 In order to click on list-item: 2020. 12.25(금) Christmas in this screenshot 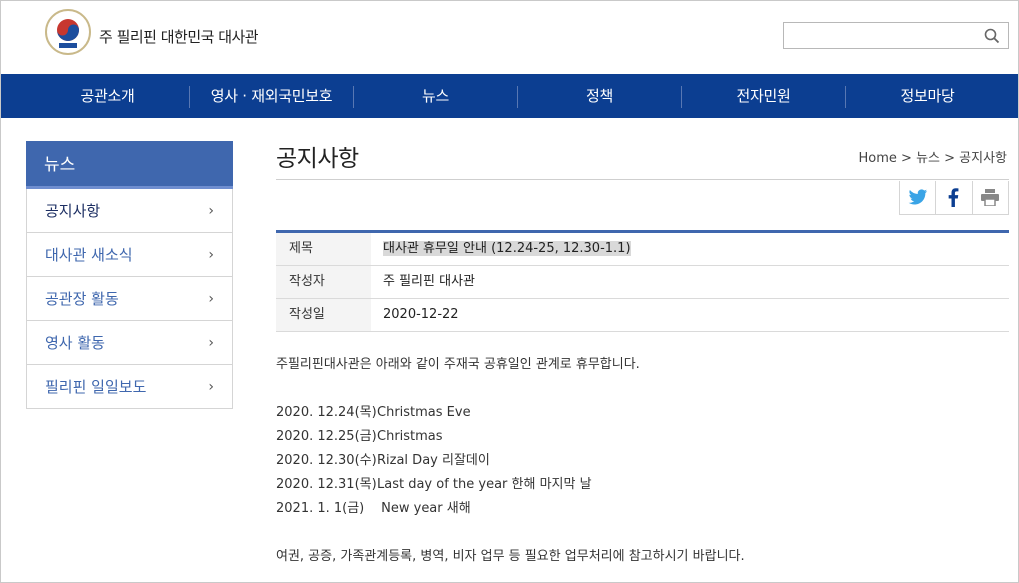, I will do `click(642, 437)`.